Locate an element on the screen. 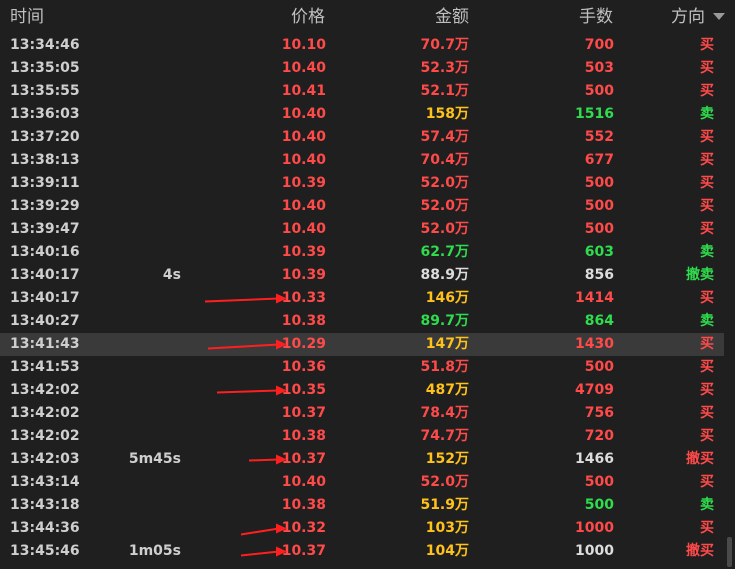 Image resolution: width=735 pixels, height=569 pixels. cell-amount: 152万 is located at coordinates (447, 459).